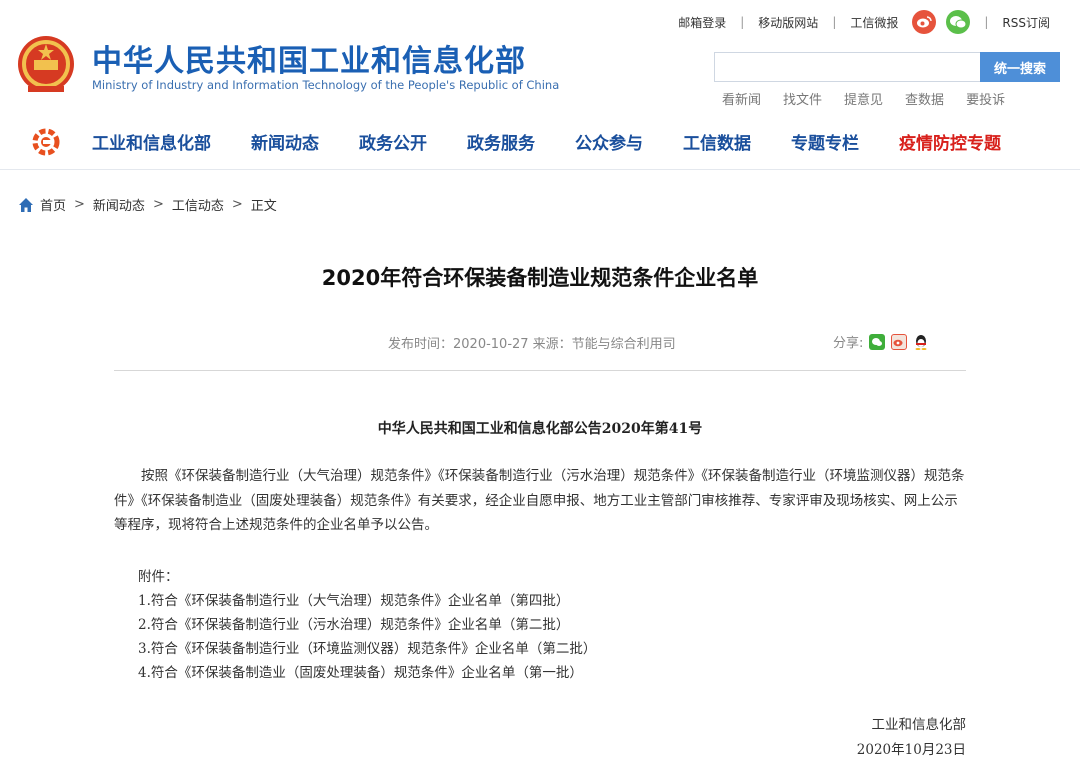 This screenshot has width=1080, height=778. I want to click on article-meta: 发布时间：2020-10-27 来源：节能与综合利用司, so click(532, 344).